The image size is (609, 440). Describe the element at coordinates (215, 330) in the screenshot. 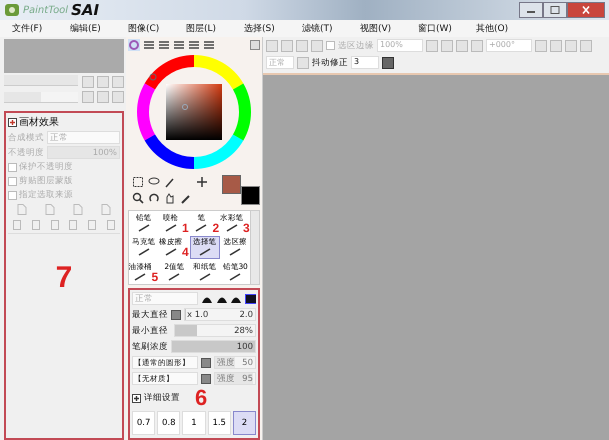

I see `min-size-slider: 28%` at that location.